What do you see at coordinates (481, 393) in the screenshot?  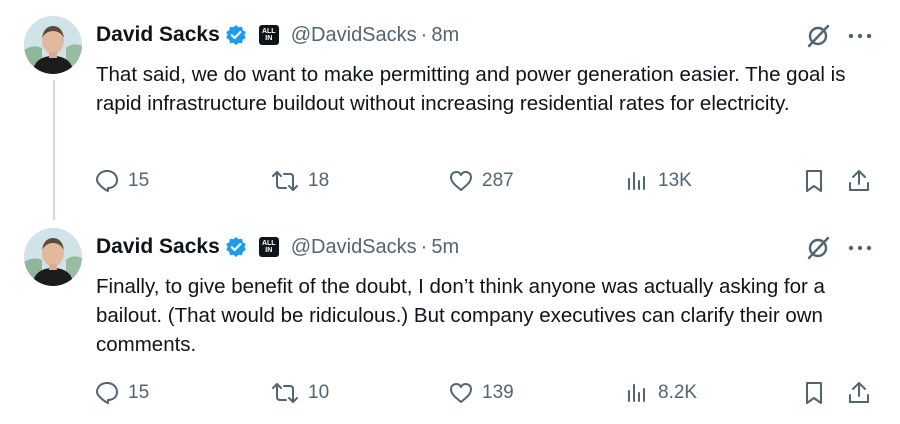 I see `like-button: 139` at bounding box center [481, 393].